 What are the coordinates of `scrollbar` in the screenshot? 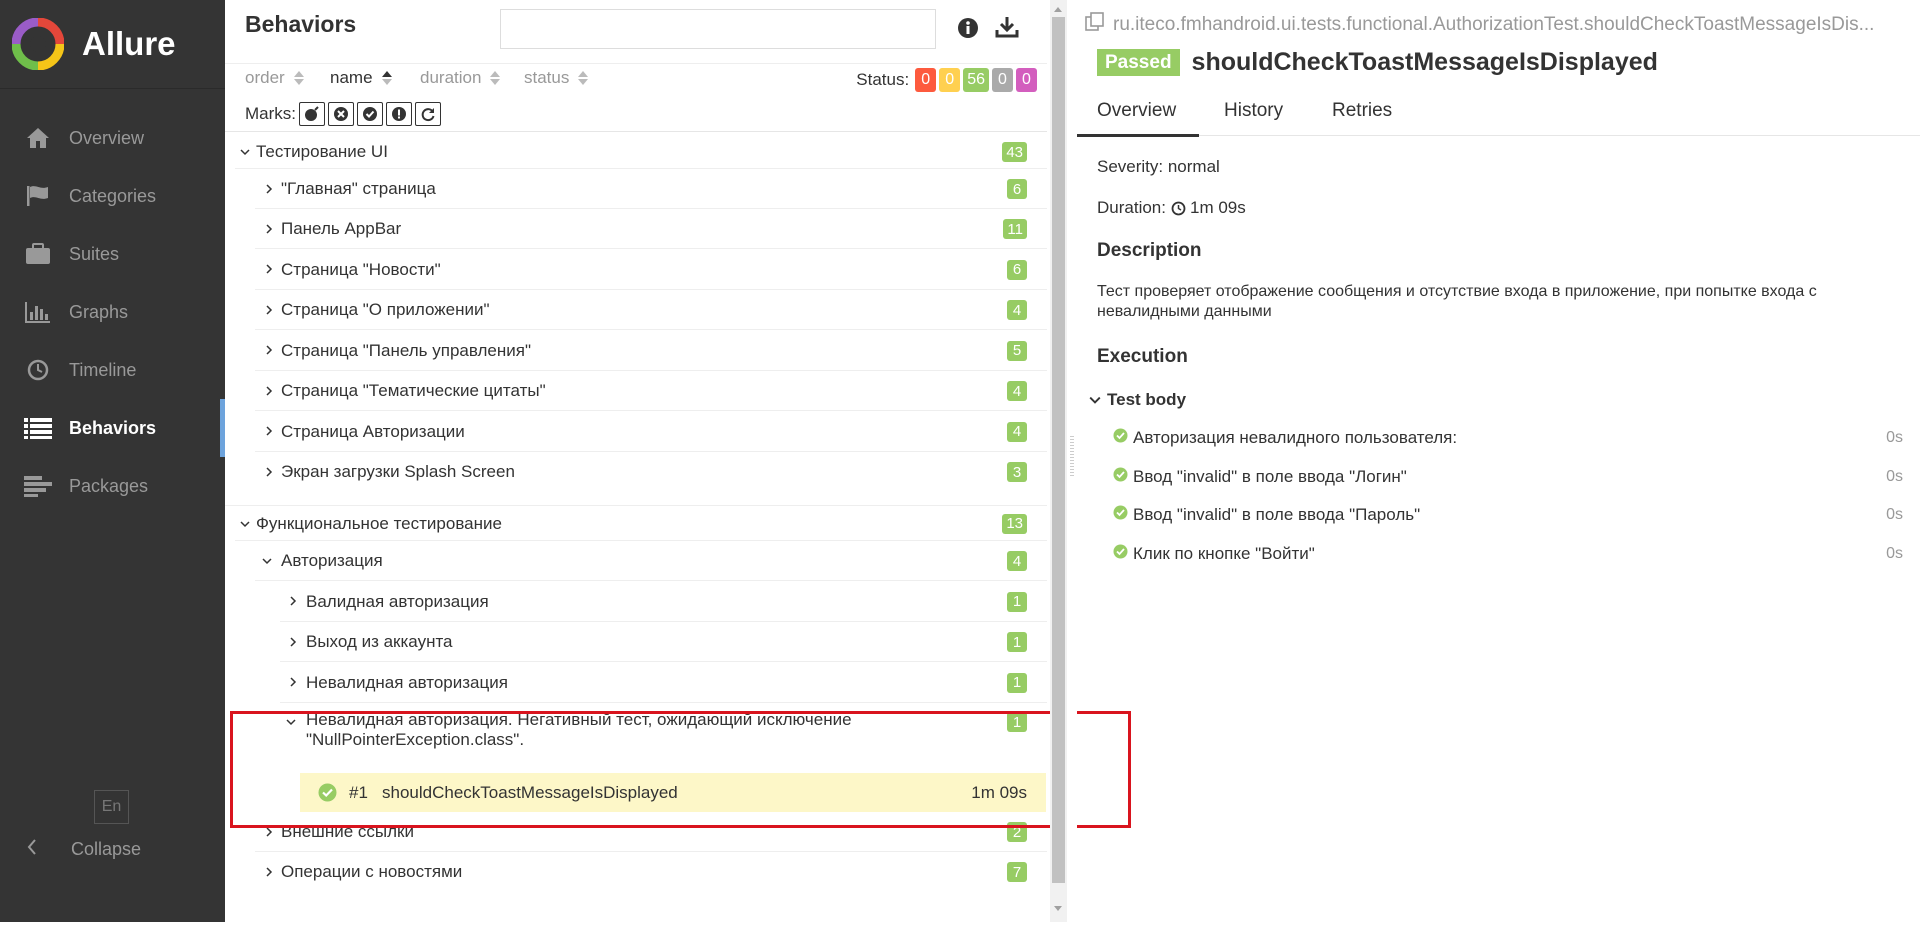 It's located at (1058, 461).